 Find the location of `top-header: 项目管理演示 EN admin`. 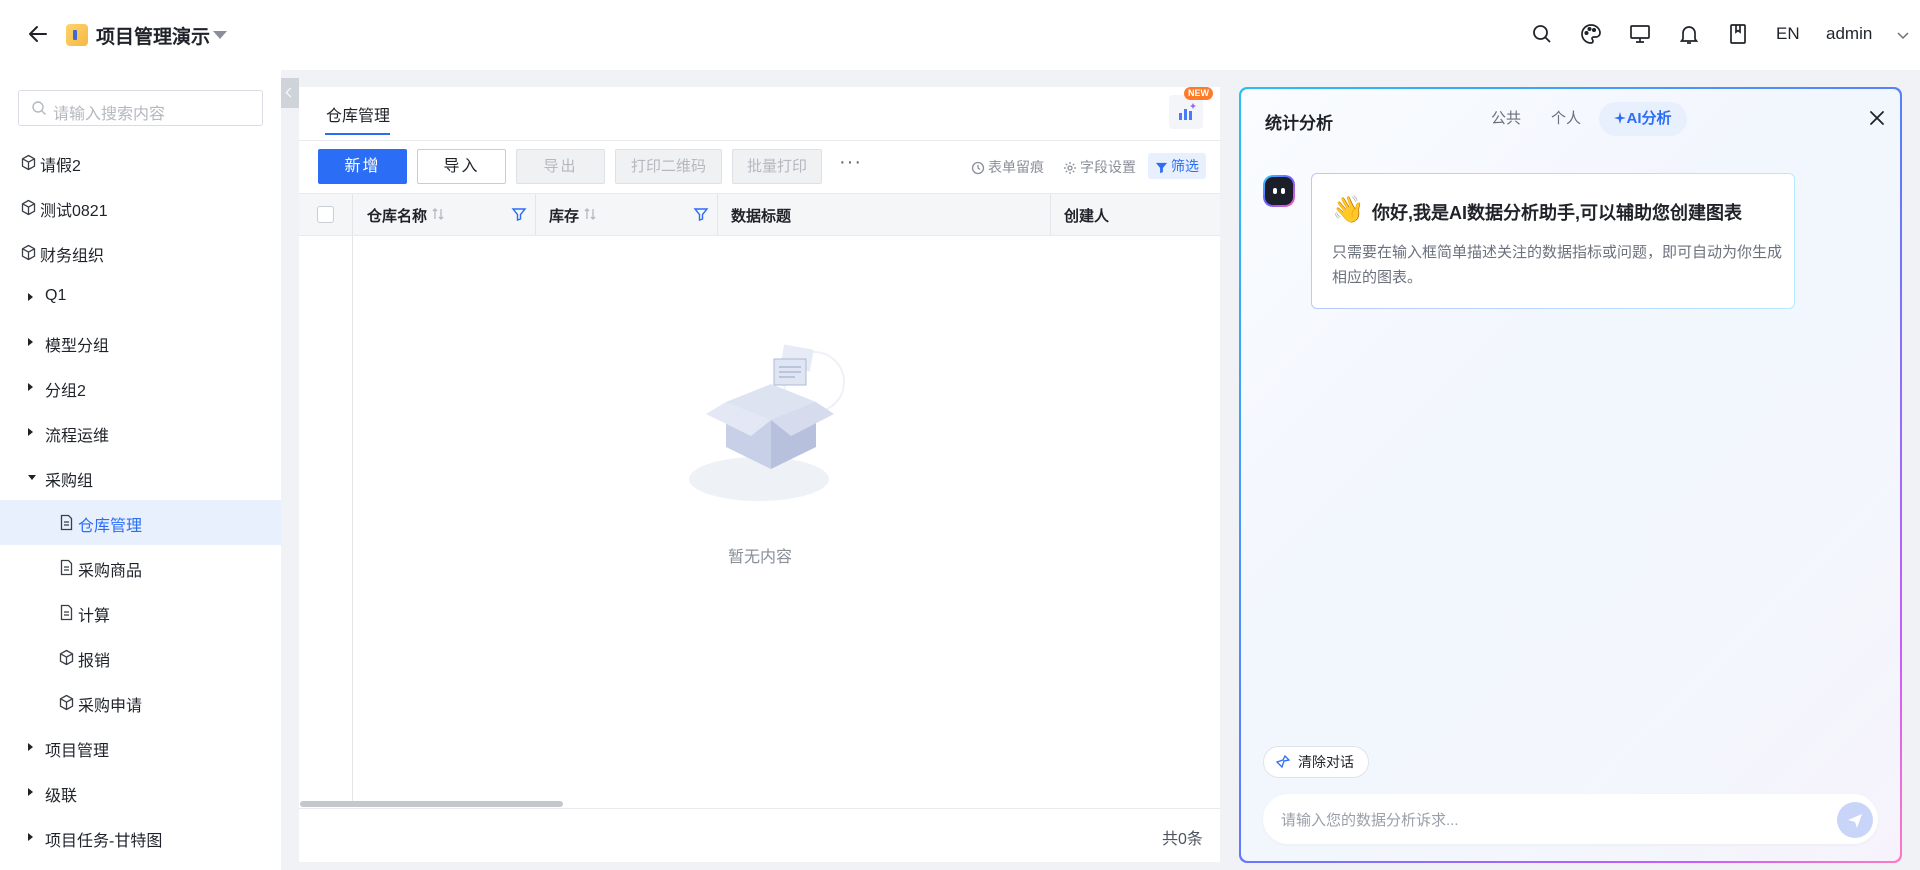

top-header: 项目管理演示 EN admin is located at coordinates (960, 35).